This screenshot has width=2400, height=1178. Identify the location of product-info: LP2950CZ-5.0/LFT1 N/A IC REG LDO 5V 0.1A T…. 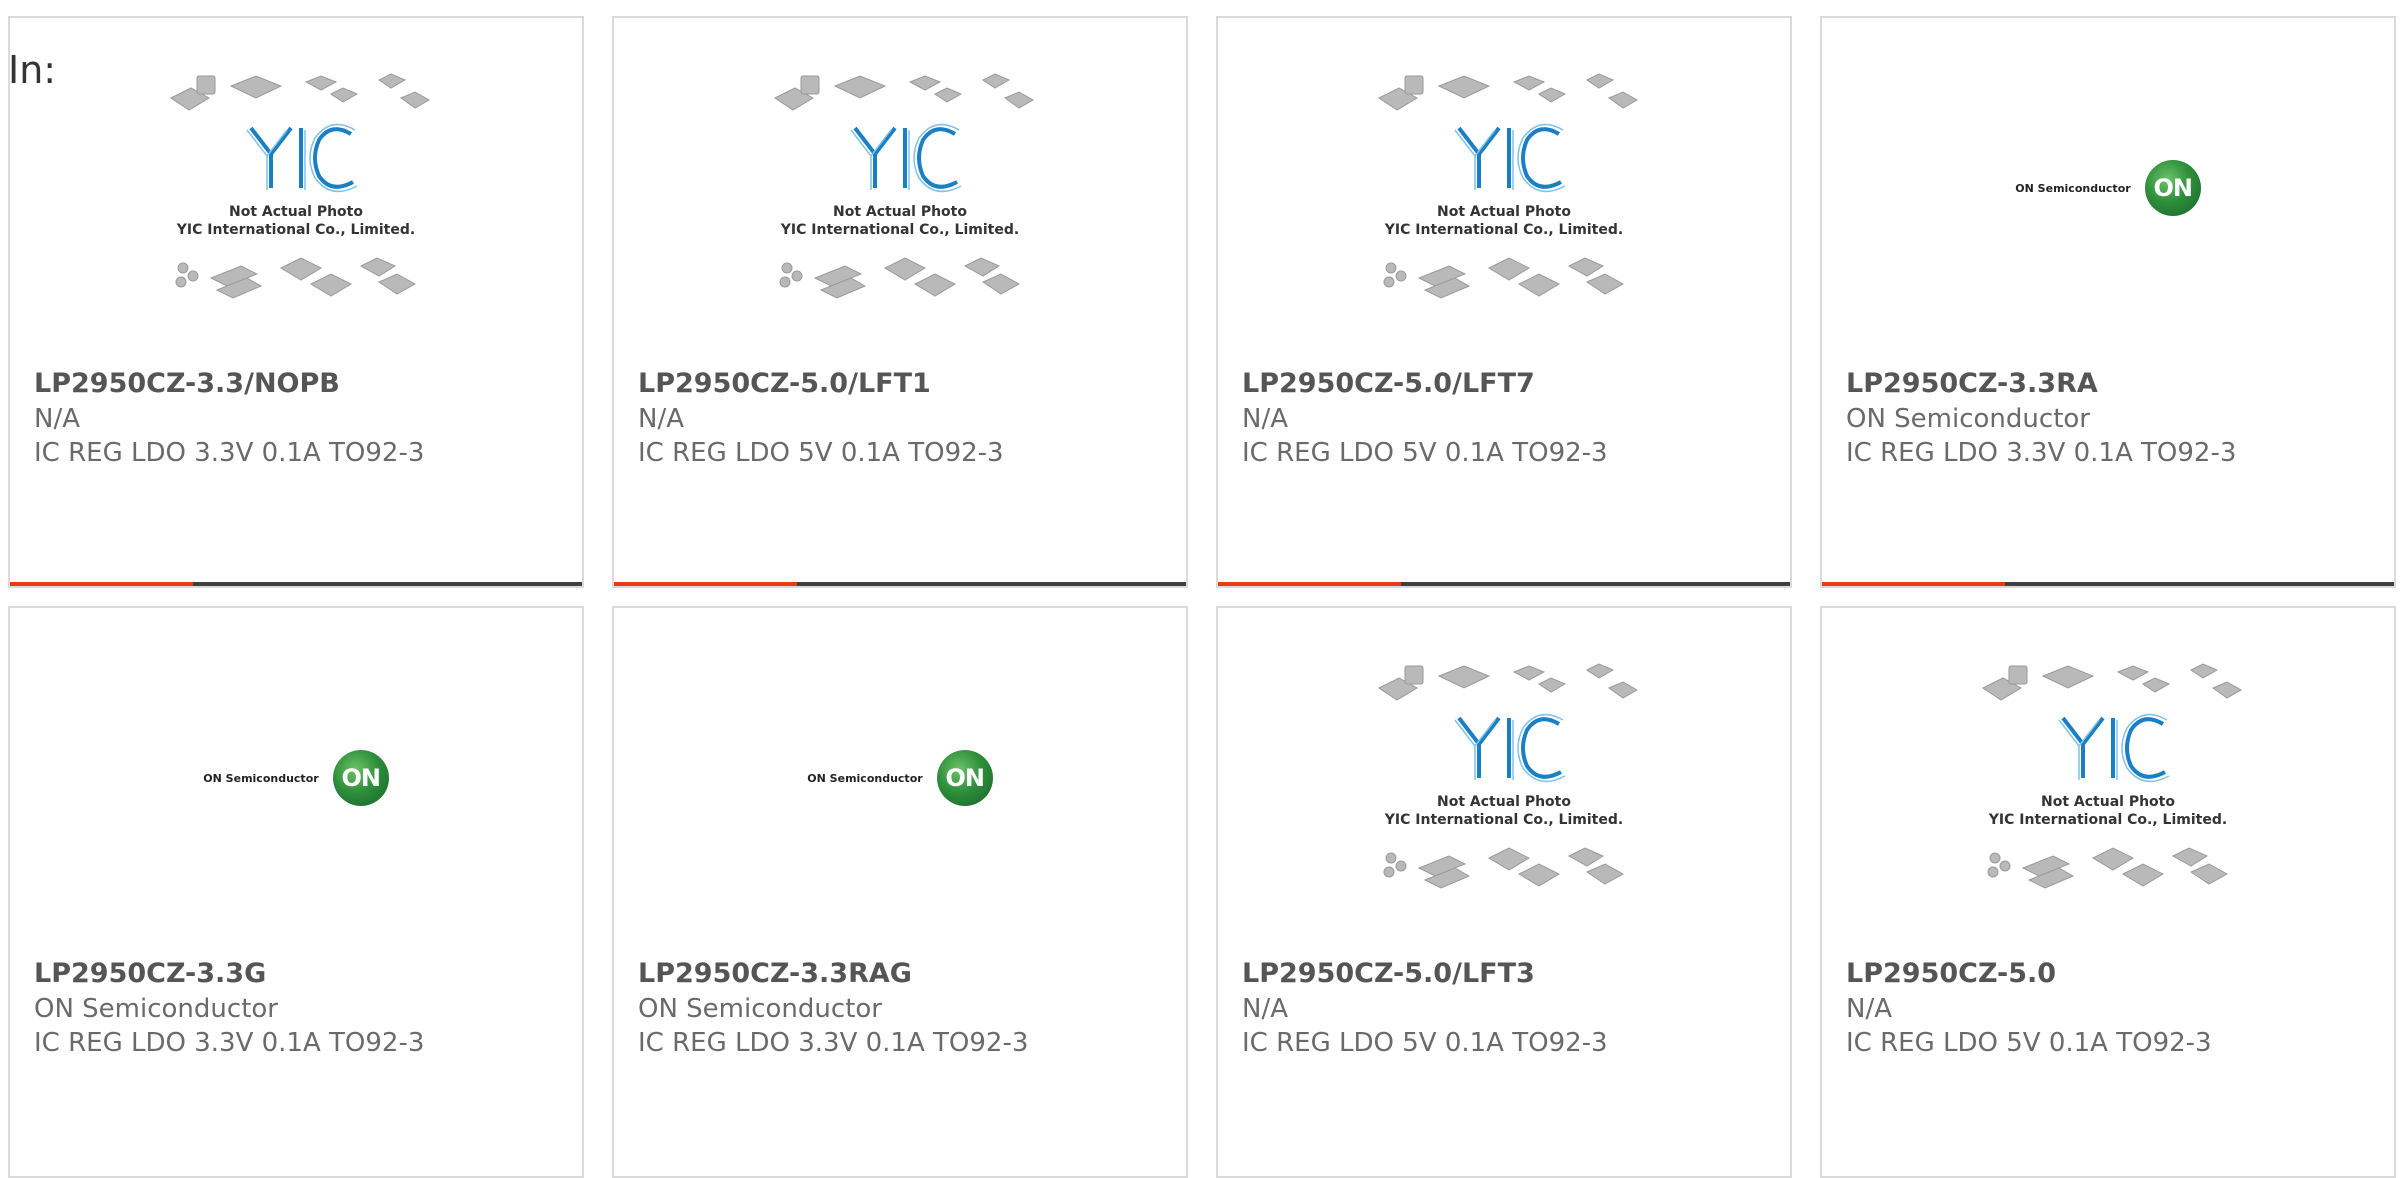
(907, 418).